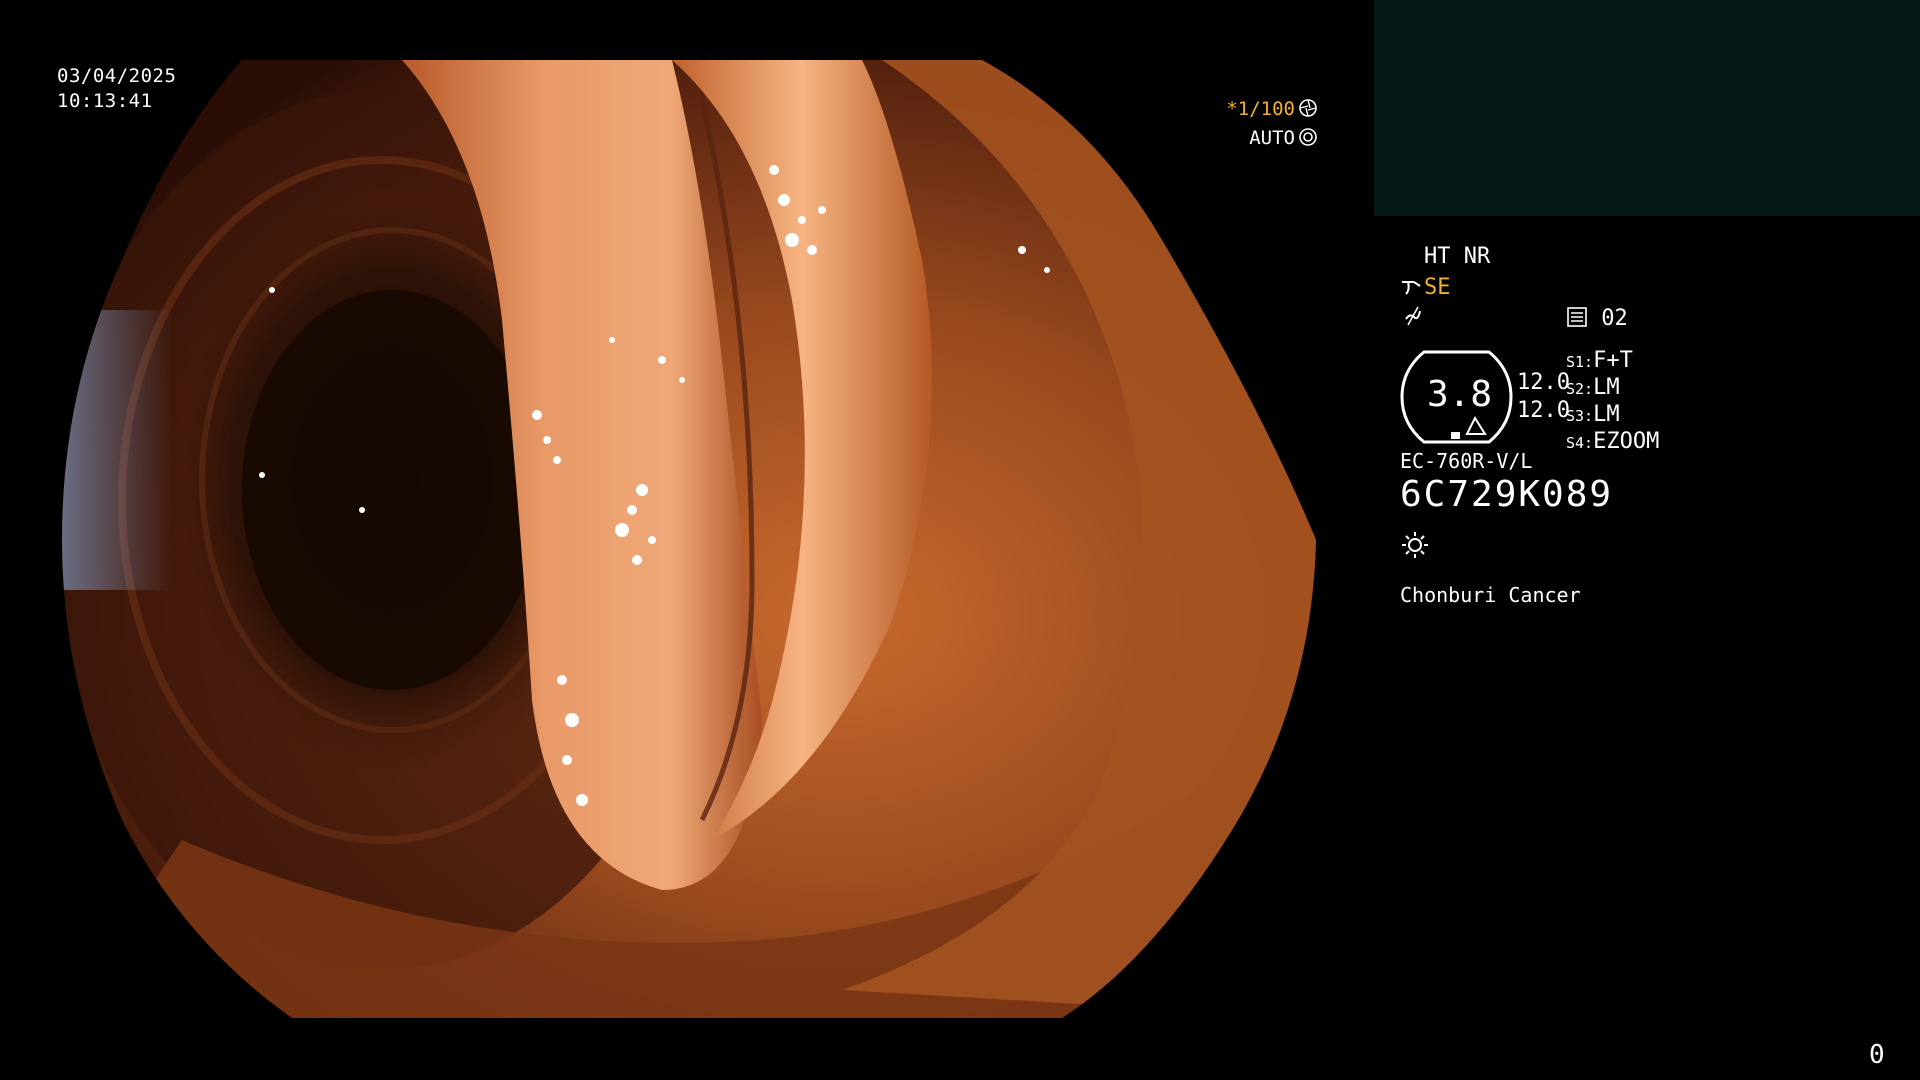 This screenshot has width=1920, height=1080. Describe the element at coordinates (1580, 389) in the screenshot. I see `switch-key: S2:` at that location.